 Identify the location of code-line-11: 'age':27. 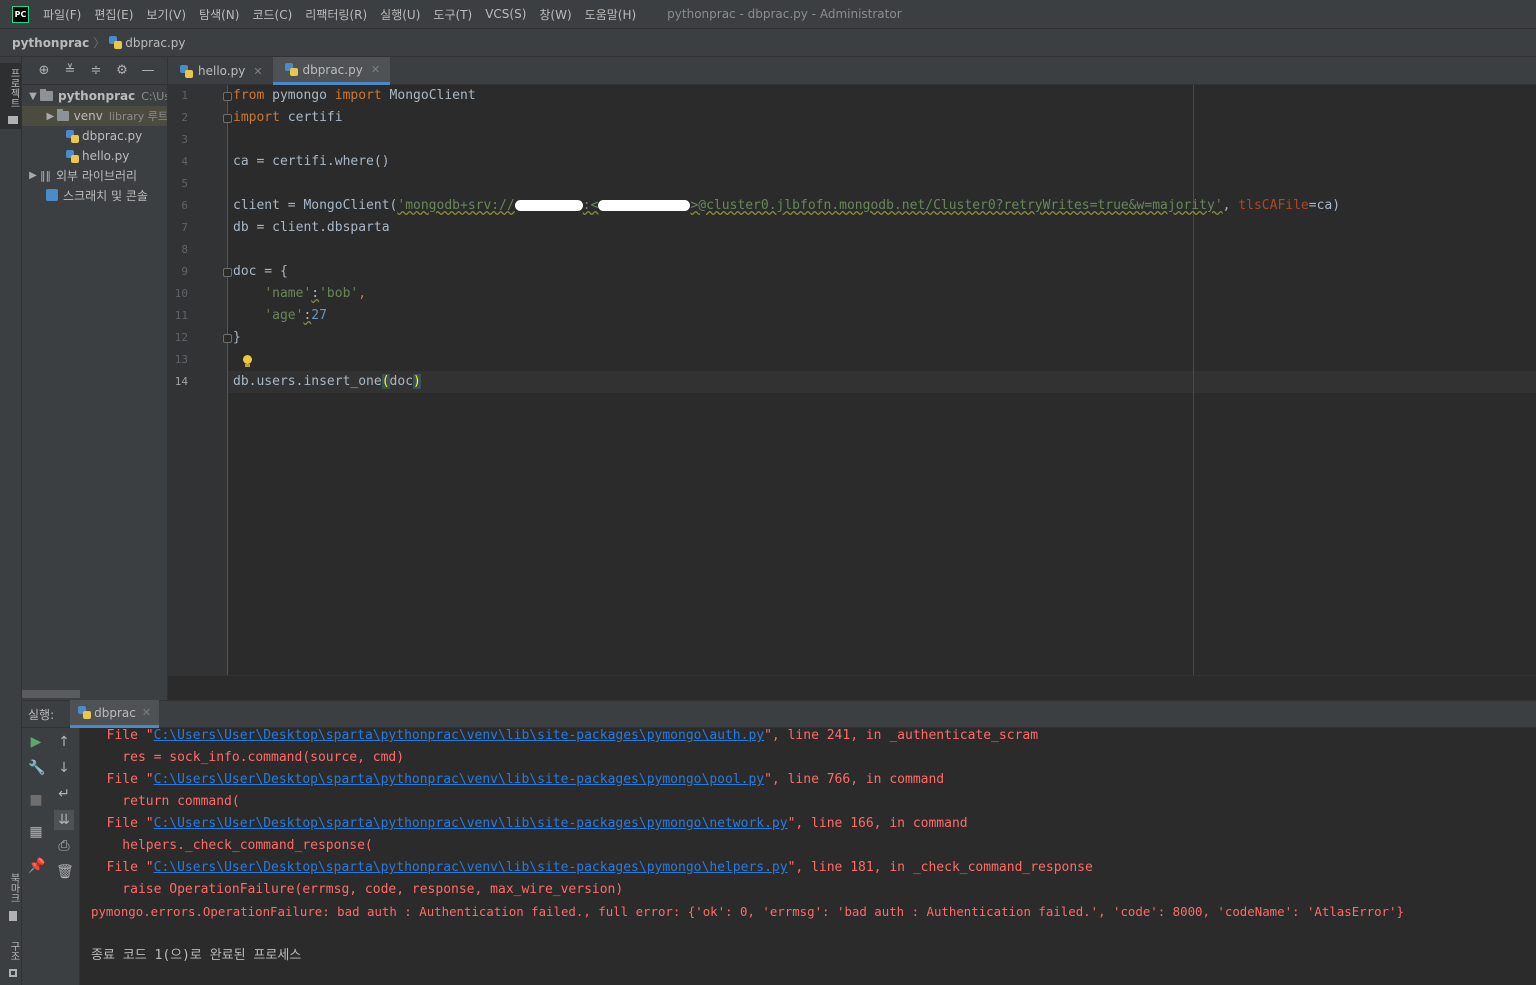
(280, 316).